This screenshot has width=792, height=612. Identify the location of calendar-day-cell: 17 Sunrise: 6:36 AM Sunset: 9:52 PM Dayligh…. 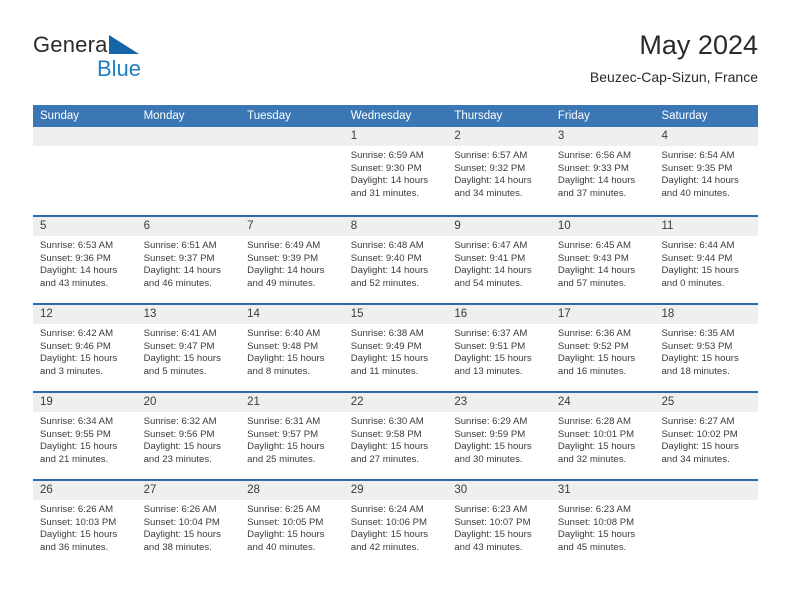
(602, 348).